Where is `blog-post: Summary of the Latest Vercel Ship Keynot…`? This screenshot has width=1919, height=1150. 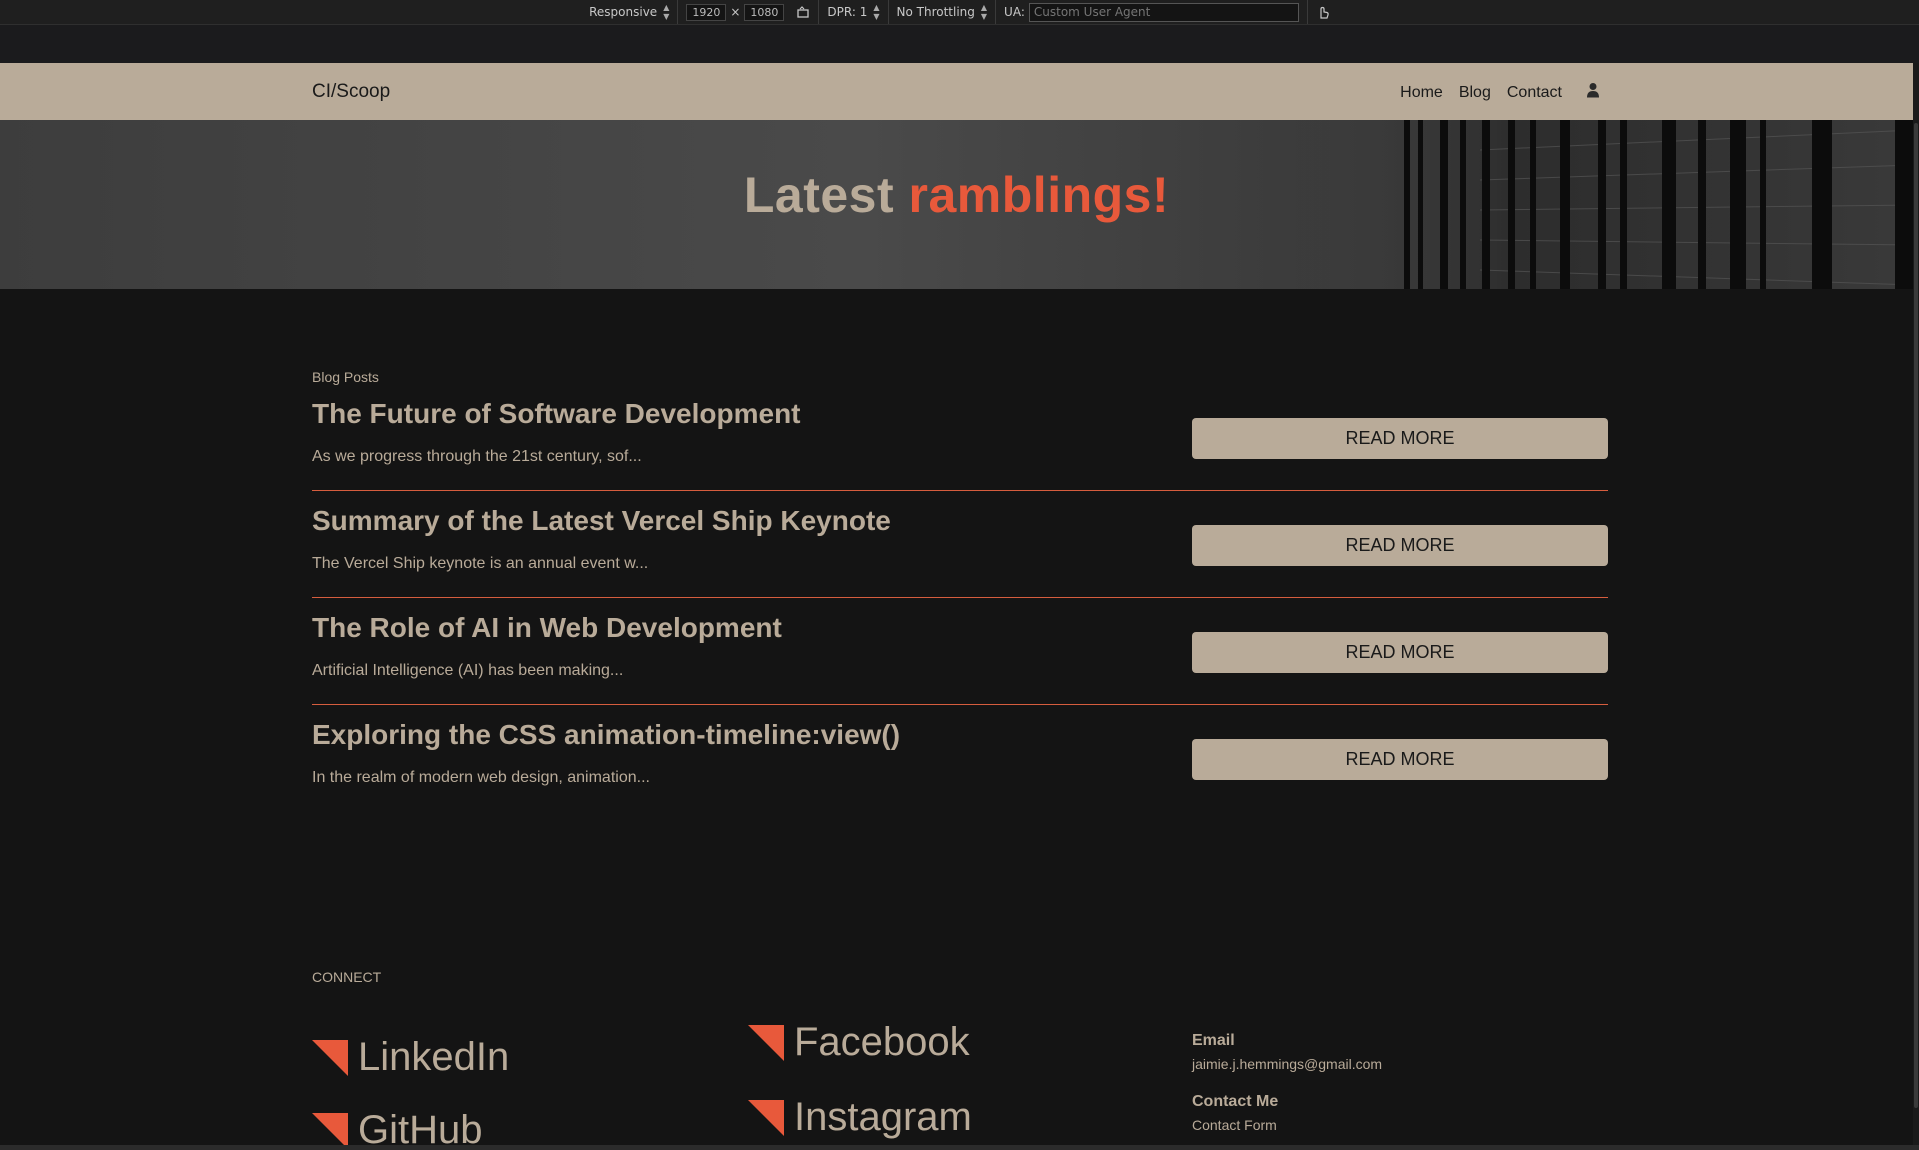 blog-post: Summary of the Latest Vercel Ship Keynot… is located at coordinates (960, 544).